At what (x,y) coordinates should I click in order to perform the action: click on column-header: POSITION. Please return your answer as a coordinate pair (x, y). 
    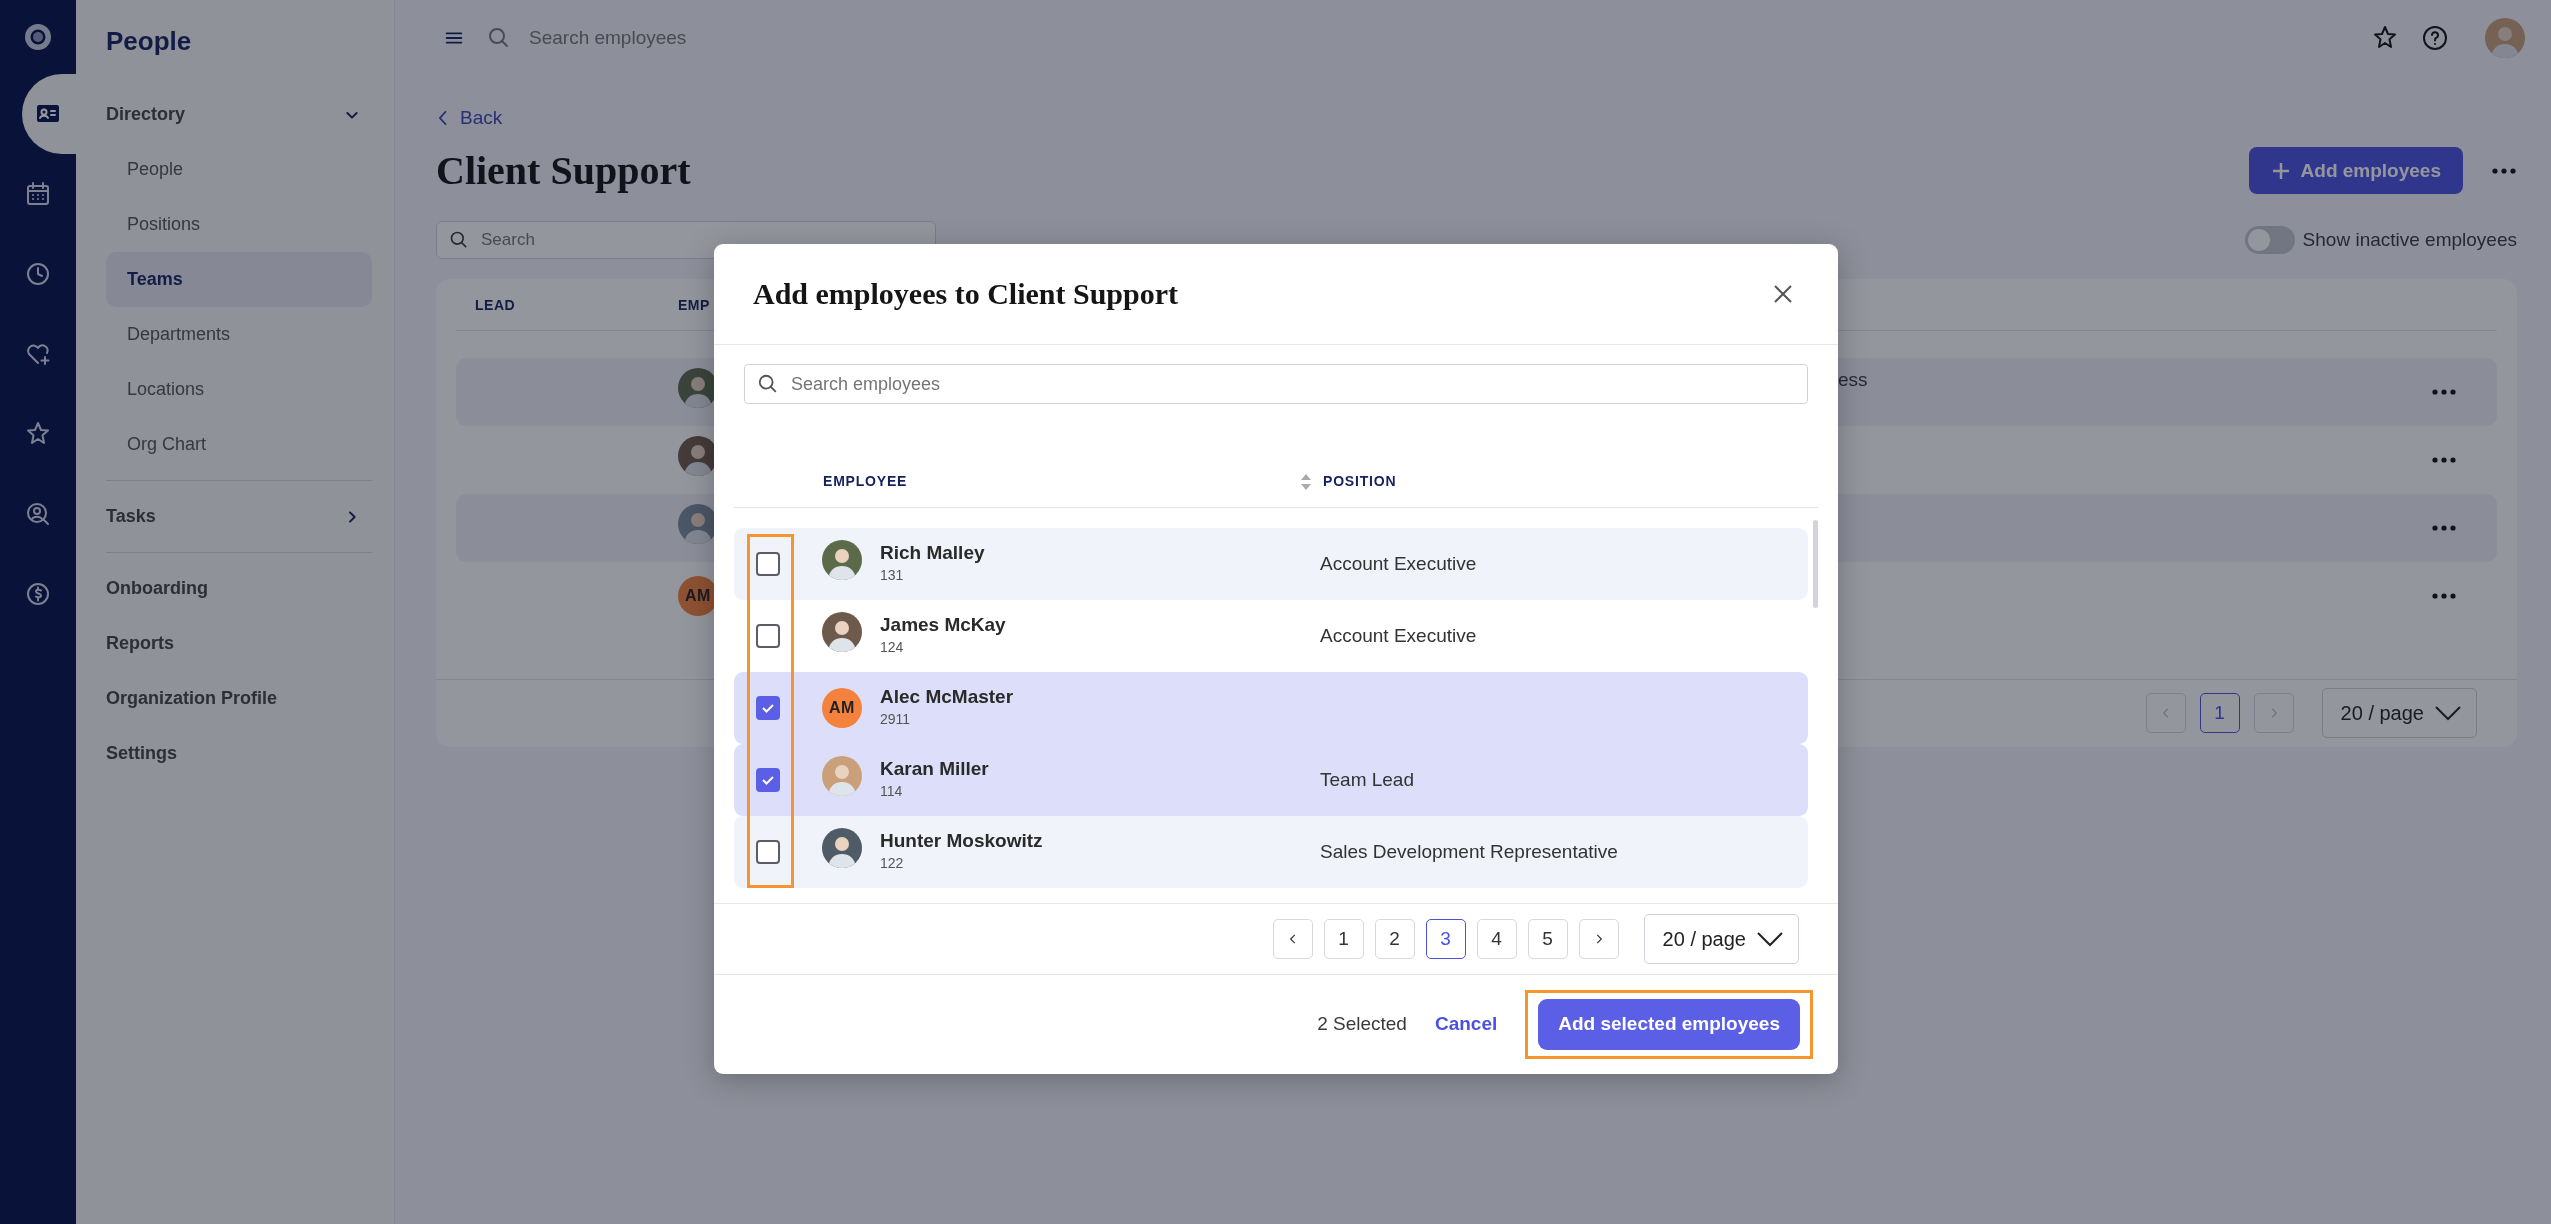
    Looking at the image, I should click on (1360, 481).